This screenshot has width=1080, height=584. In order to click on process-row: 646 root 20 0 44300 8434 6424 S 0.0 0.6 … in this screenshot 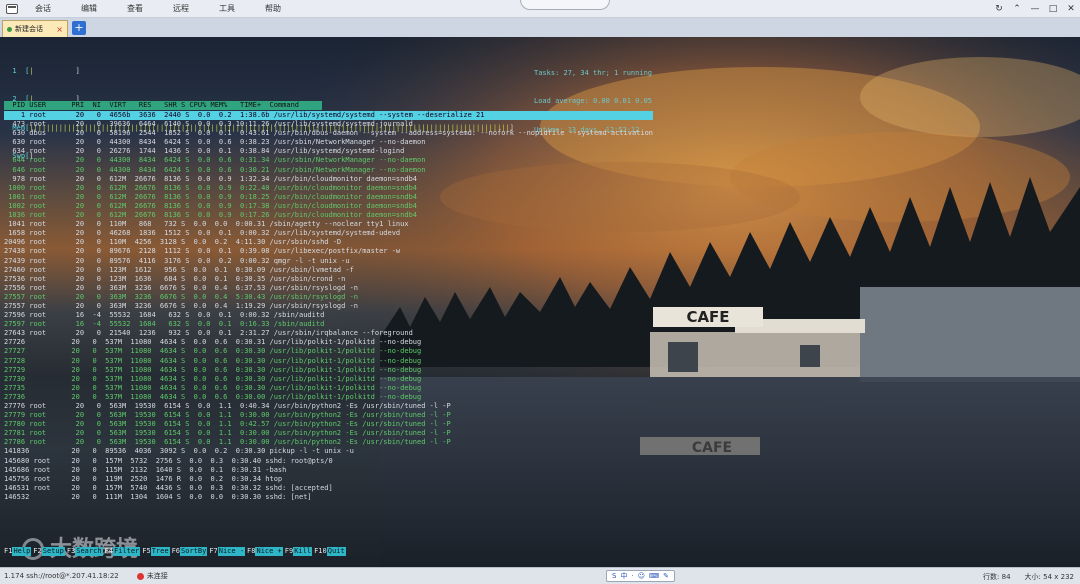, I will do `click(328, 170)`.